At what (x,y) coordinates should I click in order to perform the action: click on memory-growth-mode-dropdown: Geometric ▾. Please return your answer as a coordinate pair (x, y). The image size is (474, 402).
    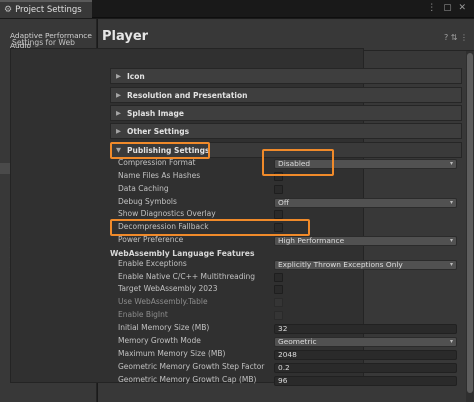
    Looking at the image, I should click on (365, 341).